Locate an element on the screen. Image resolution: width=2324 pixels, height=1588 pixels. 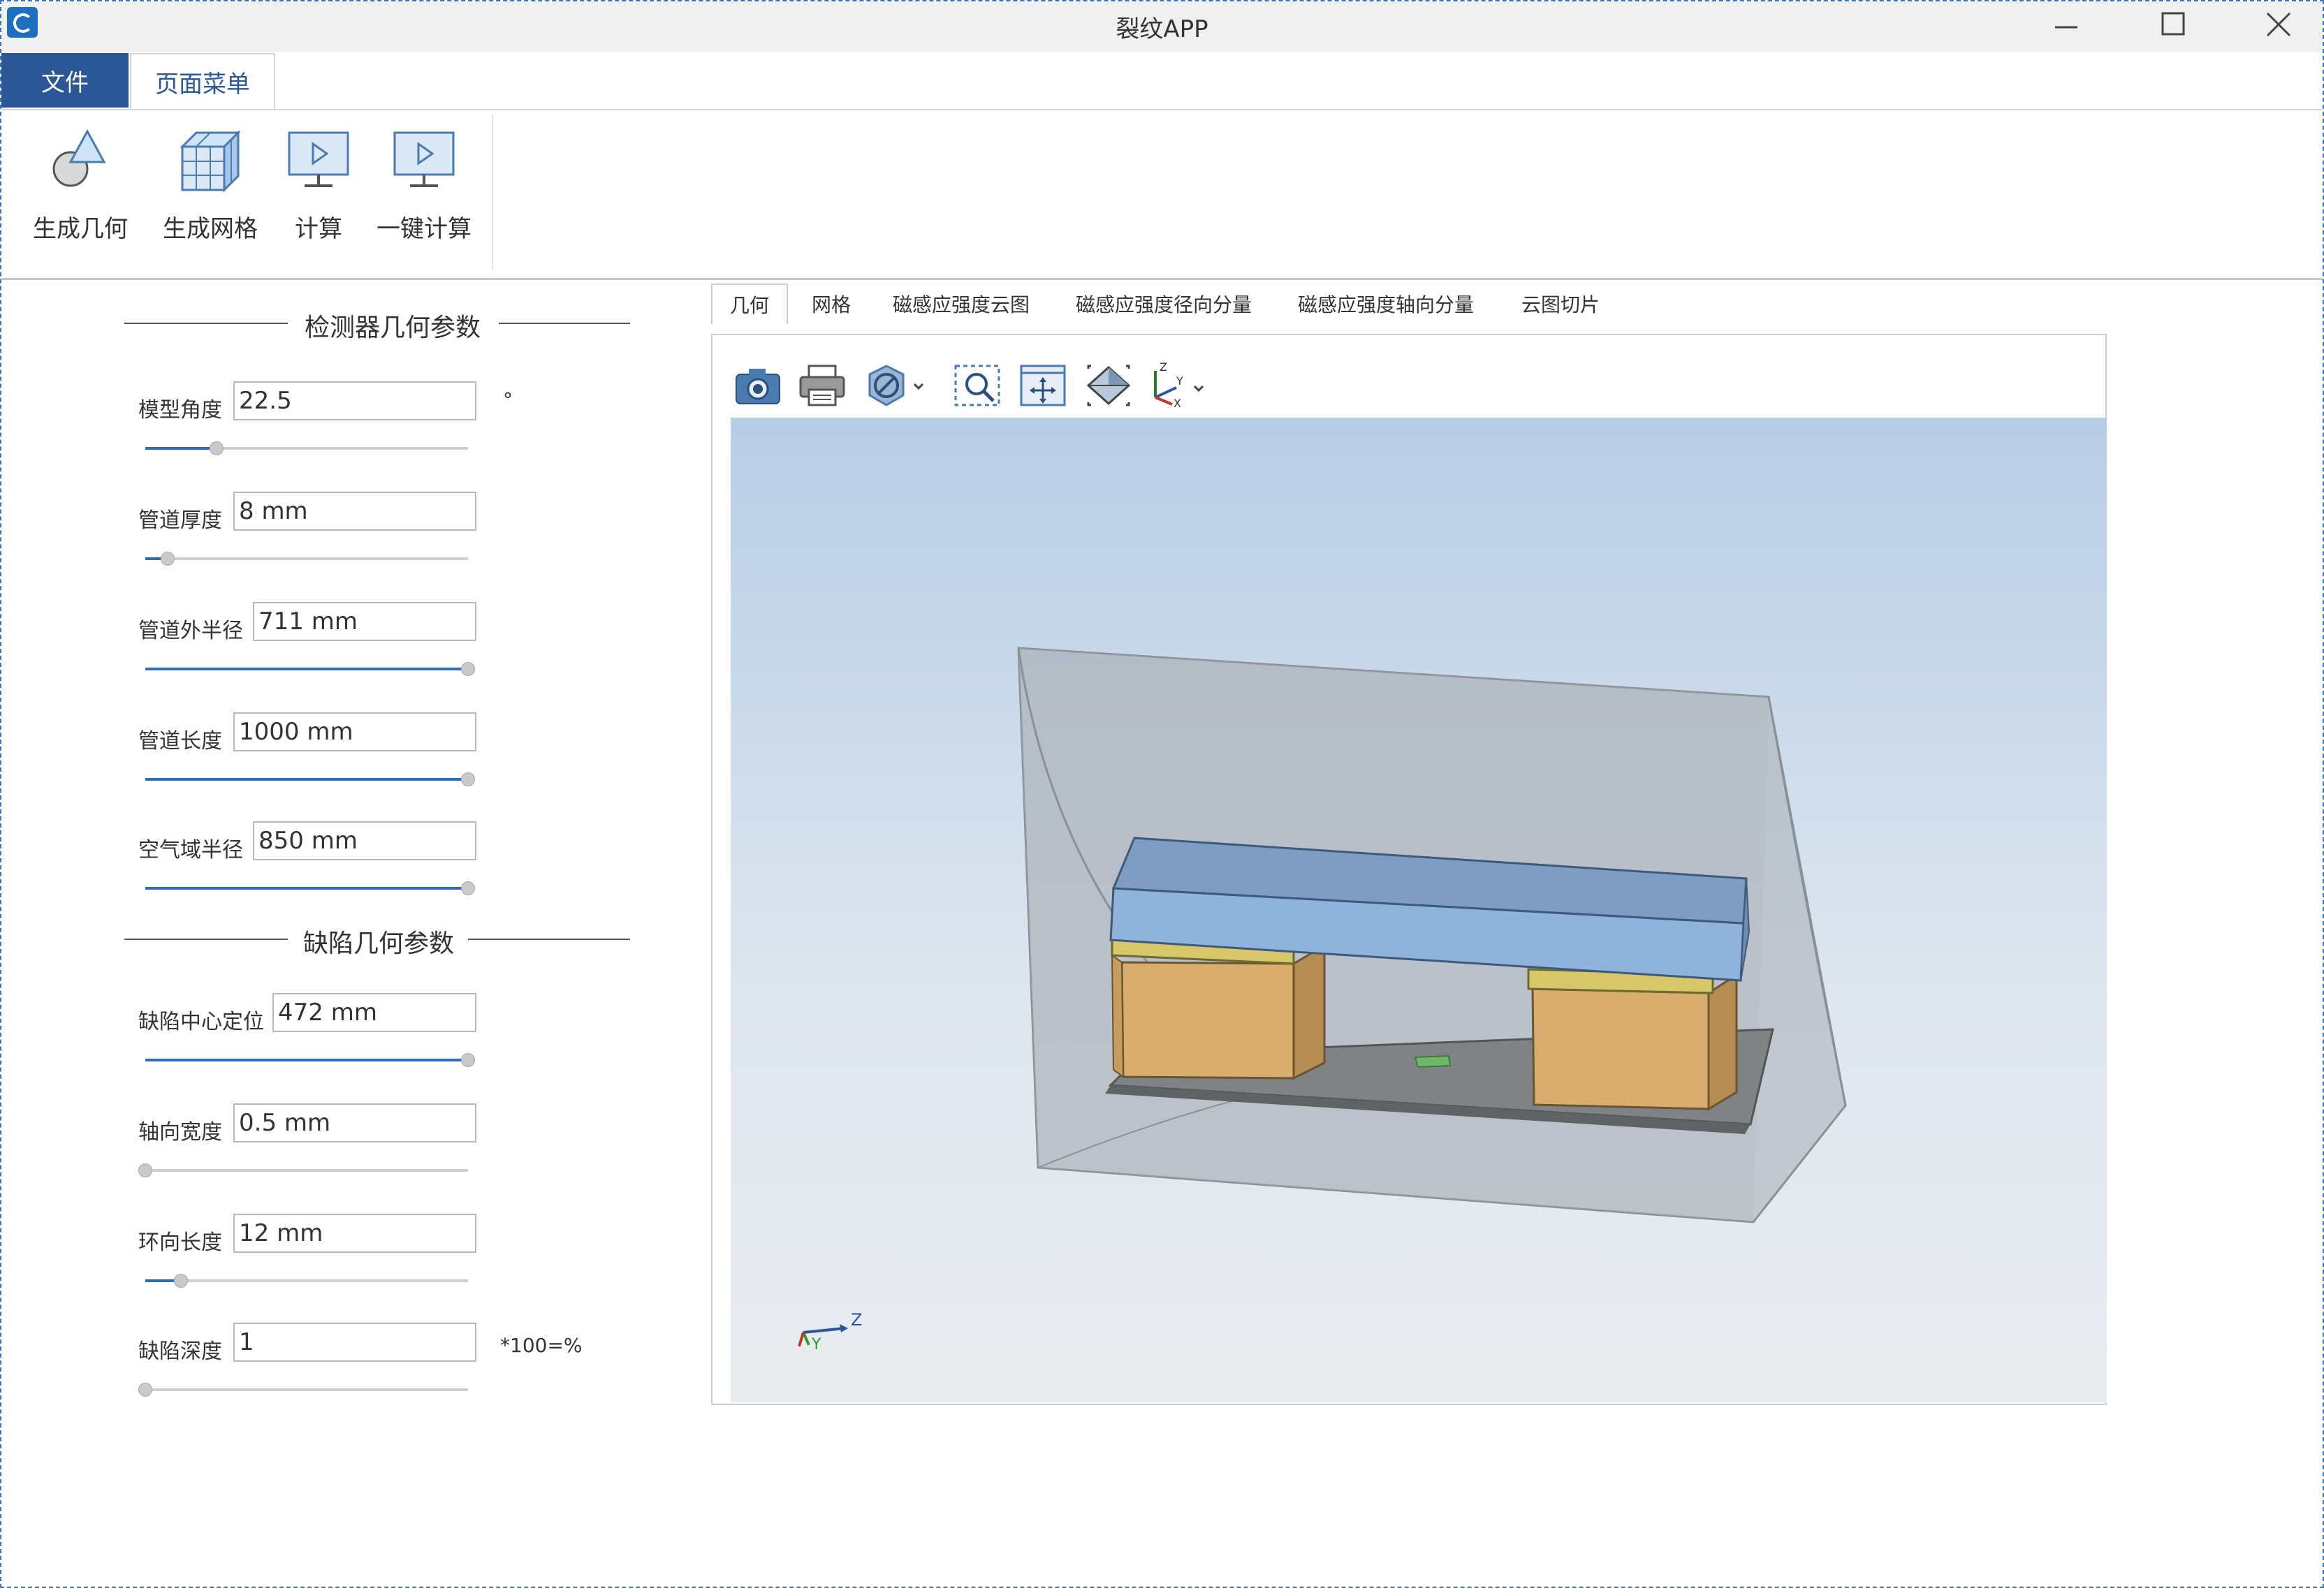
geometry-icon is located at coordinates (79, 157).